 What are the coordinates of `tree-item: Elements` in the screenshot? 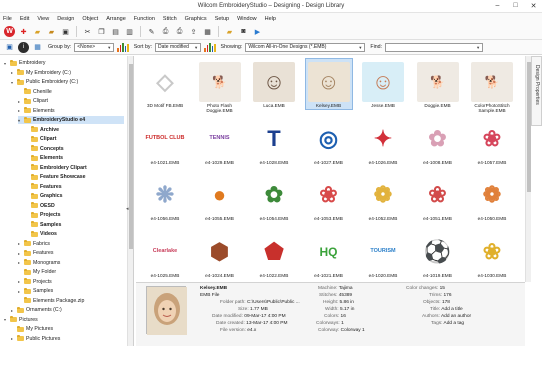 It's located at (44, 158).